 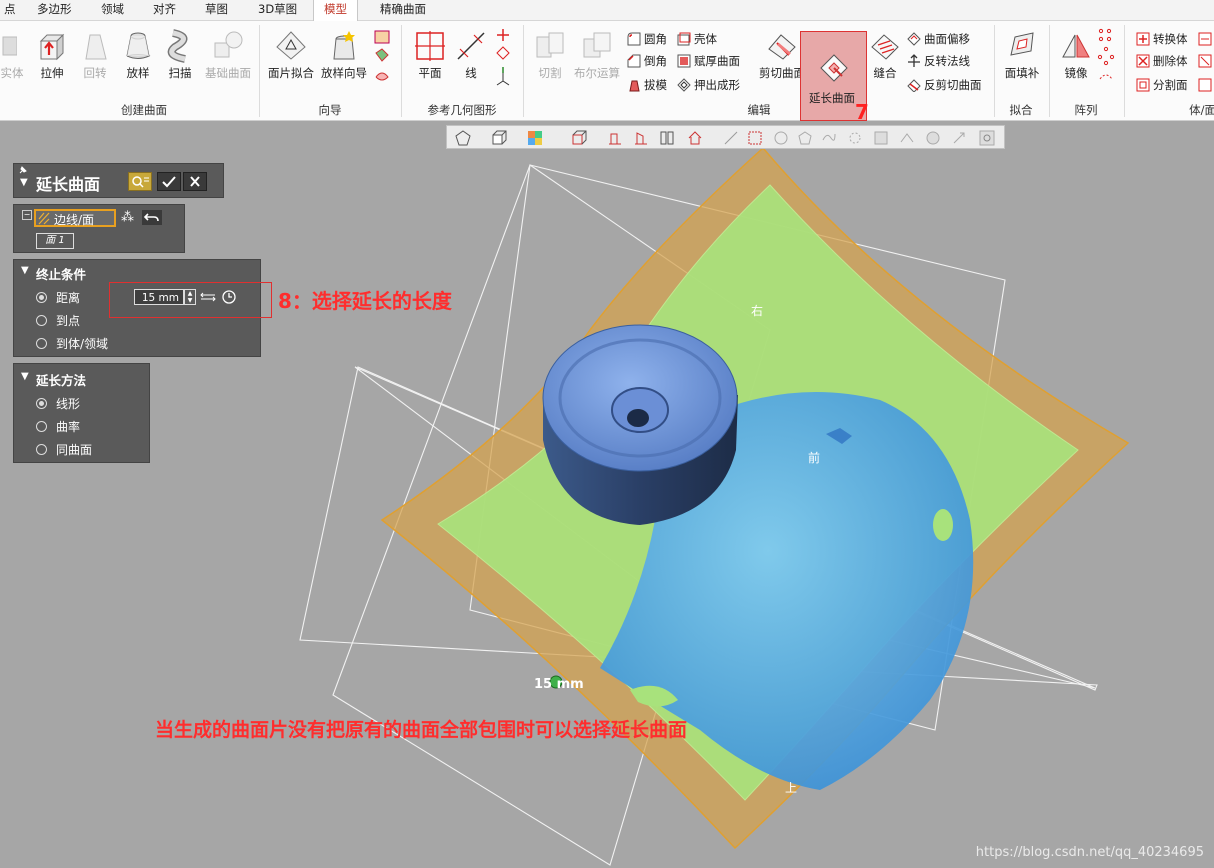 I want to click on mesh-hole, so click(x=943, y=525).